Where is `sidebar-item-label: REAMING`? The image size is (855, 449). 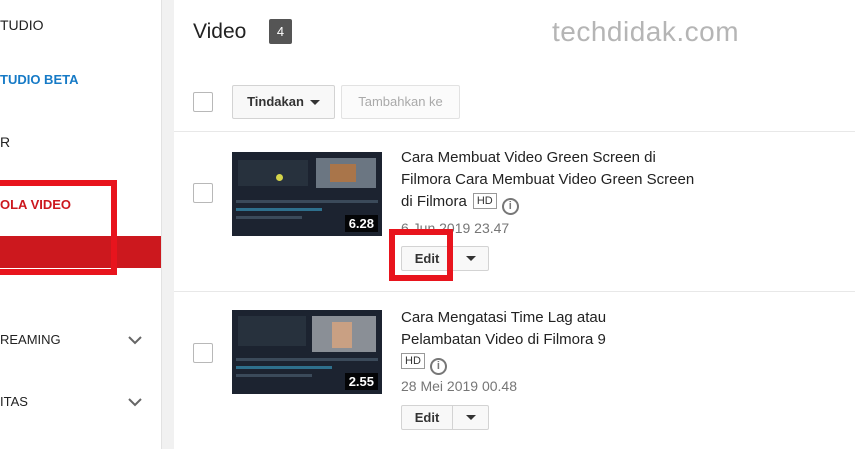
sidebar-item-label: REAMING is located at coordinates (30, 339).